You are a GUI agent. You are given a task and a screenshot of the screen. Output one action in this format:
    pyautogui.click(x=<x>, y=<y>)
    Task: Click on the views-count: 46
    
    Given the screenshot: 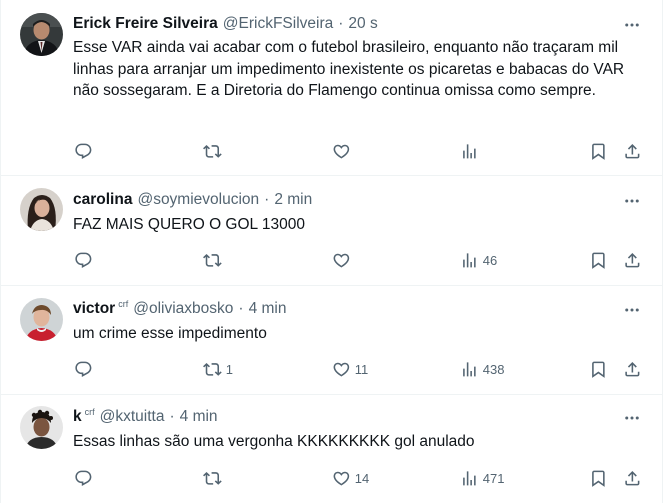 What is the action you would take?
    pyautogui.click(x=490, y=260)
    